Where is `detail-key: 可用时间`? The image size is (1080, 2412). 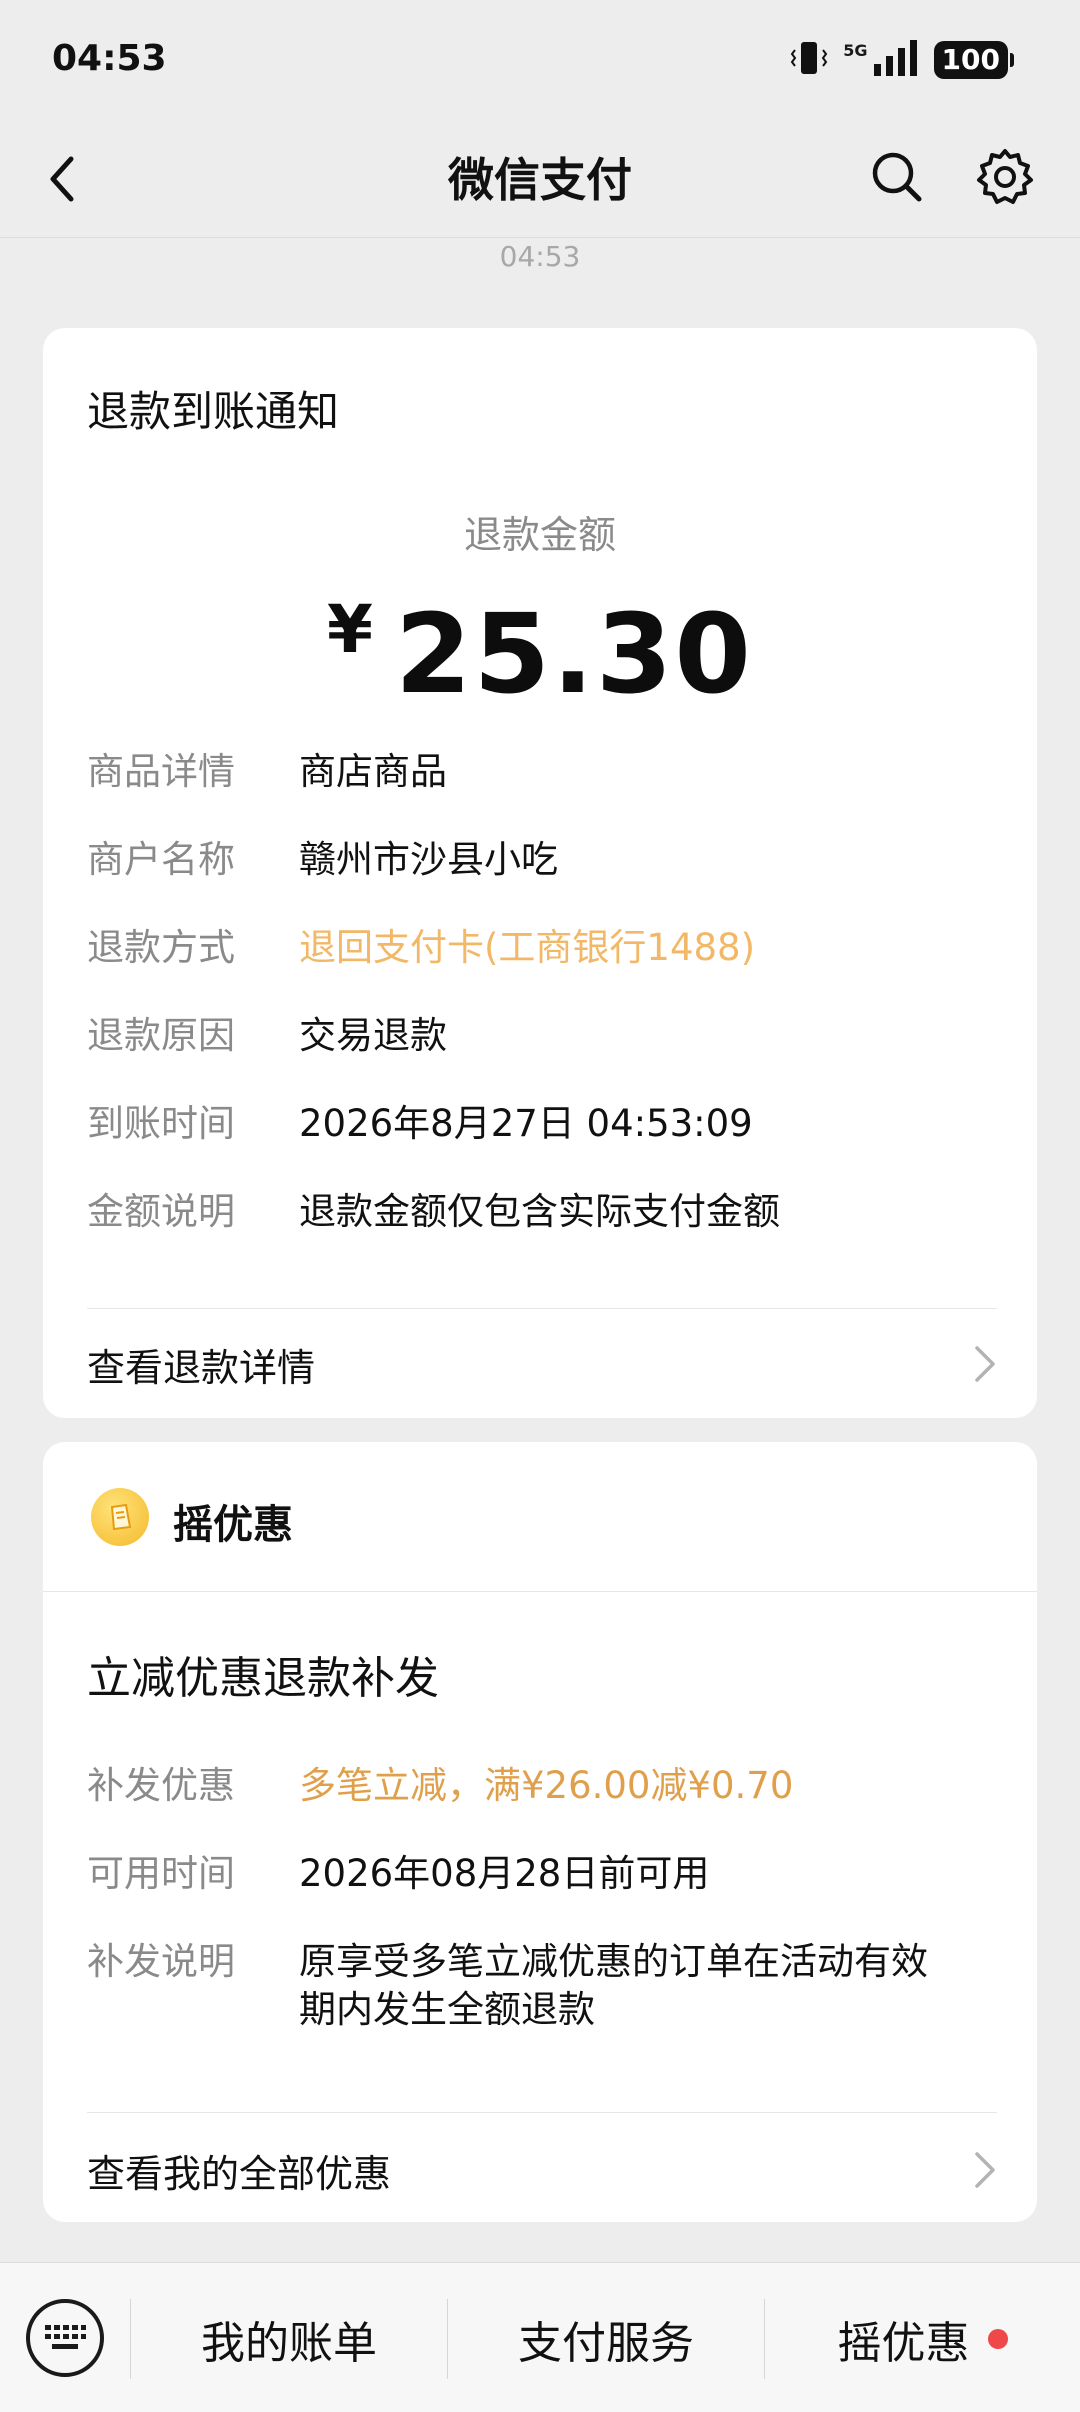
detail-key: 可用时间 is located at coordinates (161, 1873).